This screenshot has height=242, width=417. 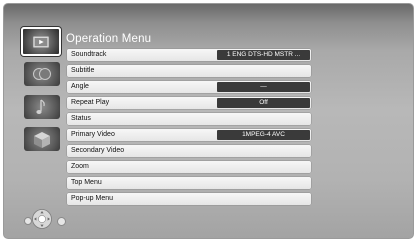 What do you see at coordinates (263, 87) in the screenshot?
I see `menu-item-value: —` at bounding box center [263, 87].